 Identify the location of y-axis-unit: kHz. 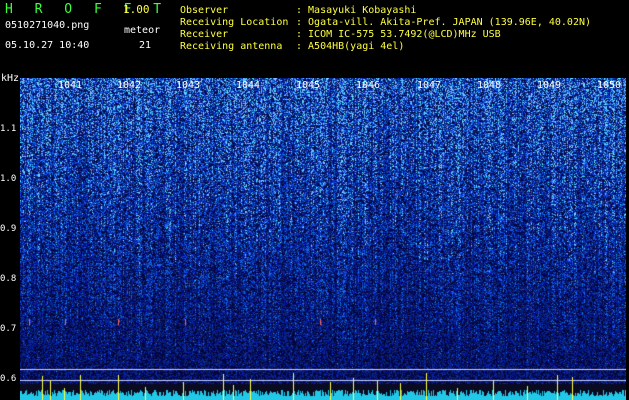
(10, 78).